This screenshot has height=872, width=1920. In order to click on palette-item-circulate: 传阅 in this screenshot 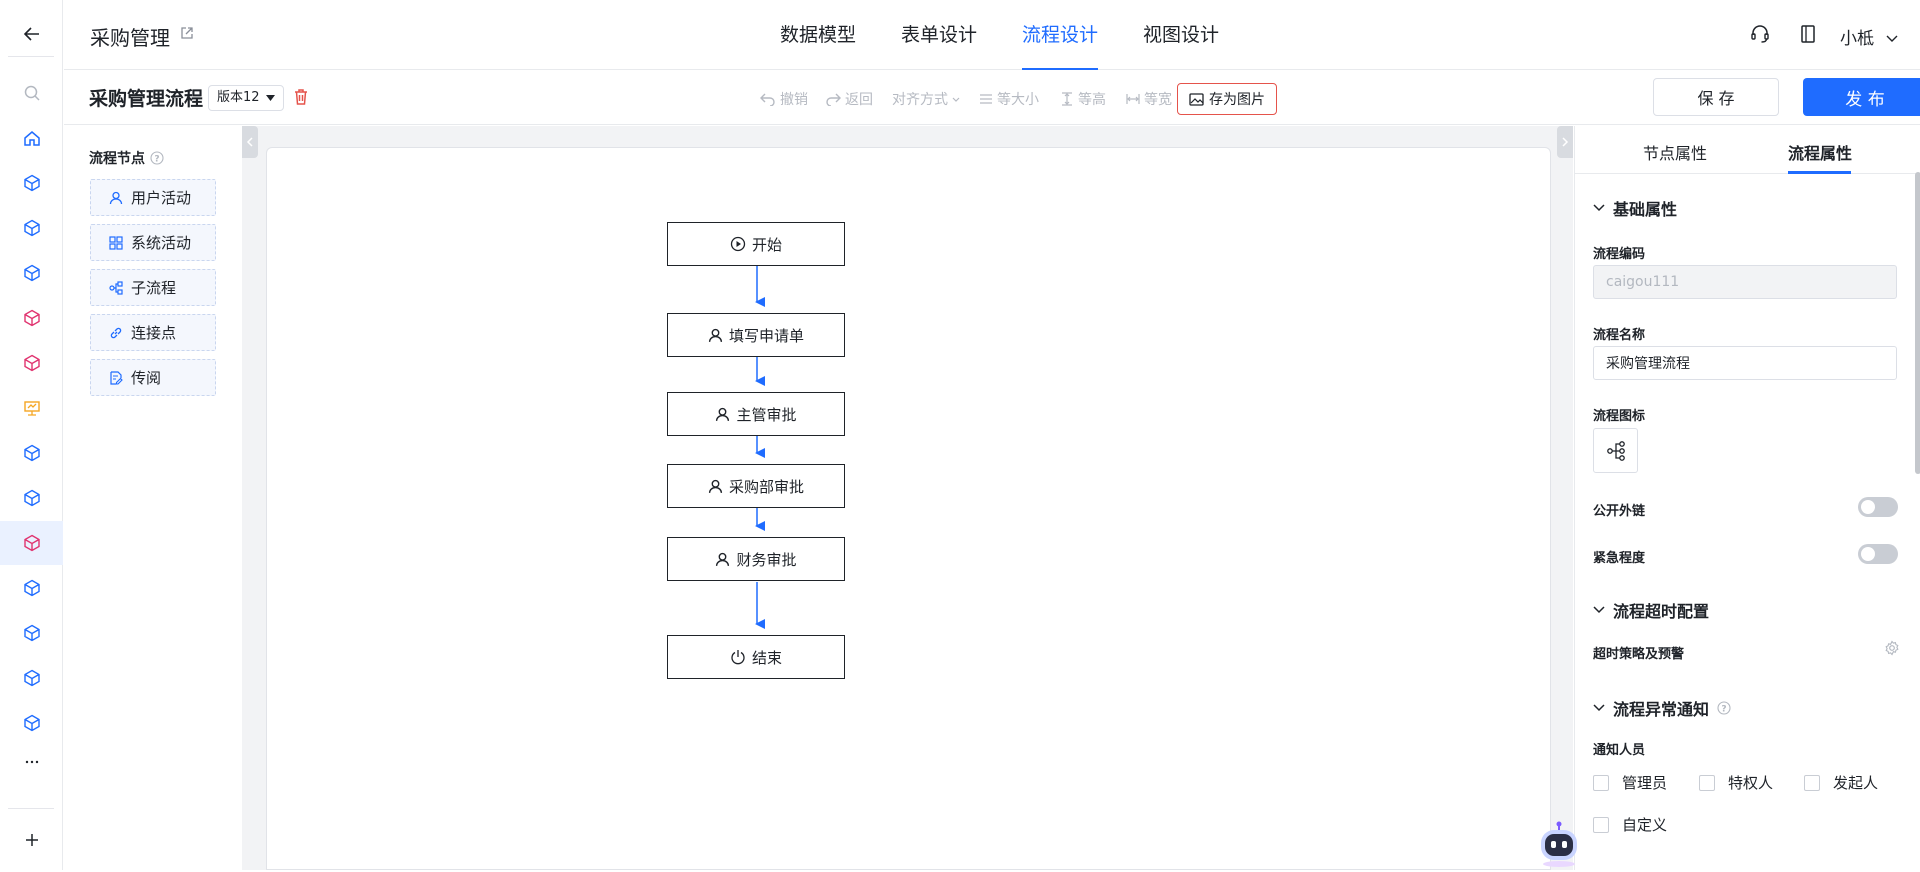, I will do `click(153, 377)`.